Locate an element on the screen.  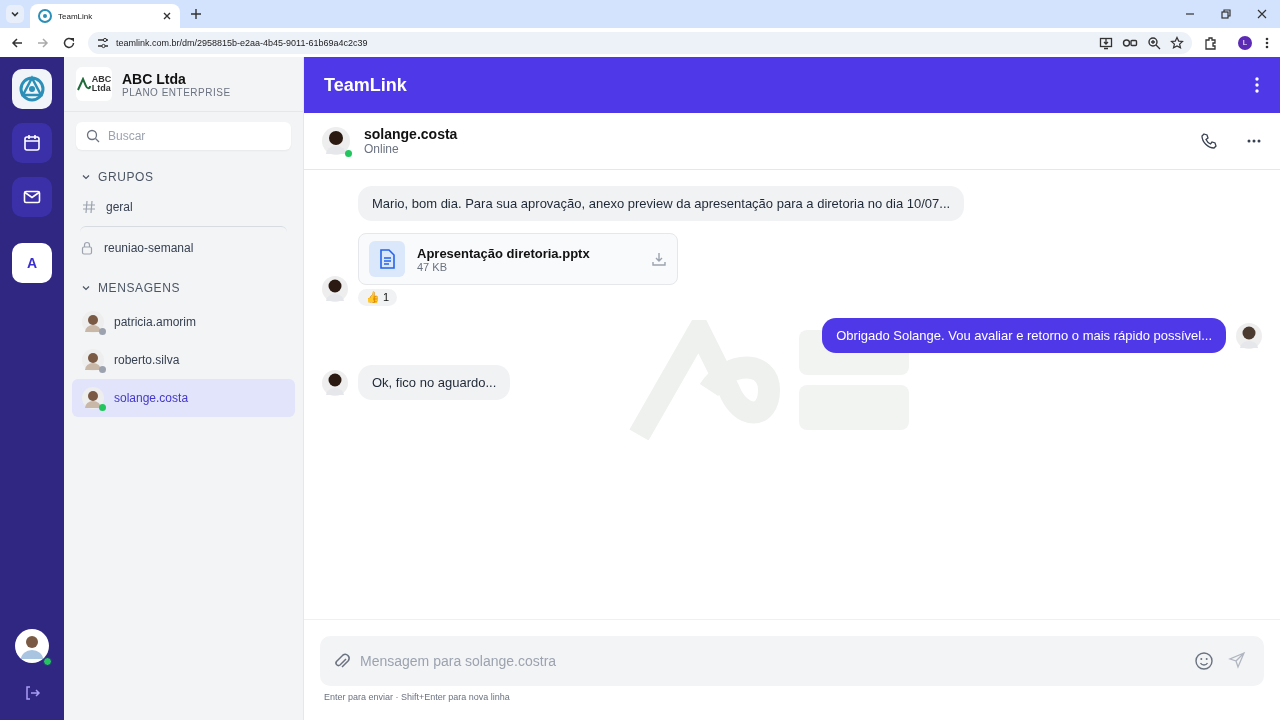
browser-tab: TeamLink is located at coordinates (105, 16).